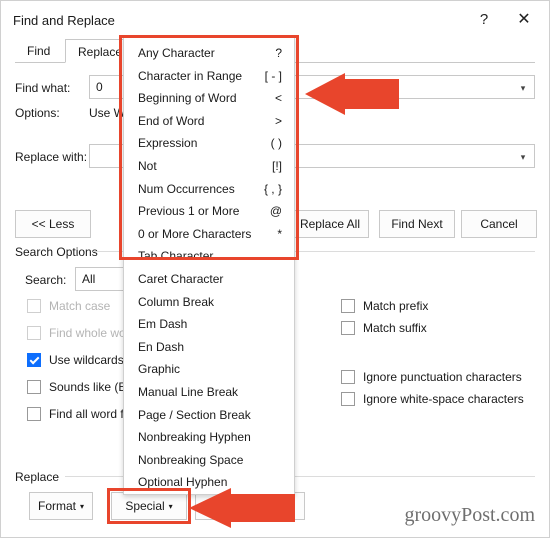 The height and width of the screenshot is (538, 550). Describe the element at coordinates (176, 301) in the screenshot. I see `menu-item-label: Column Break` at that location.